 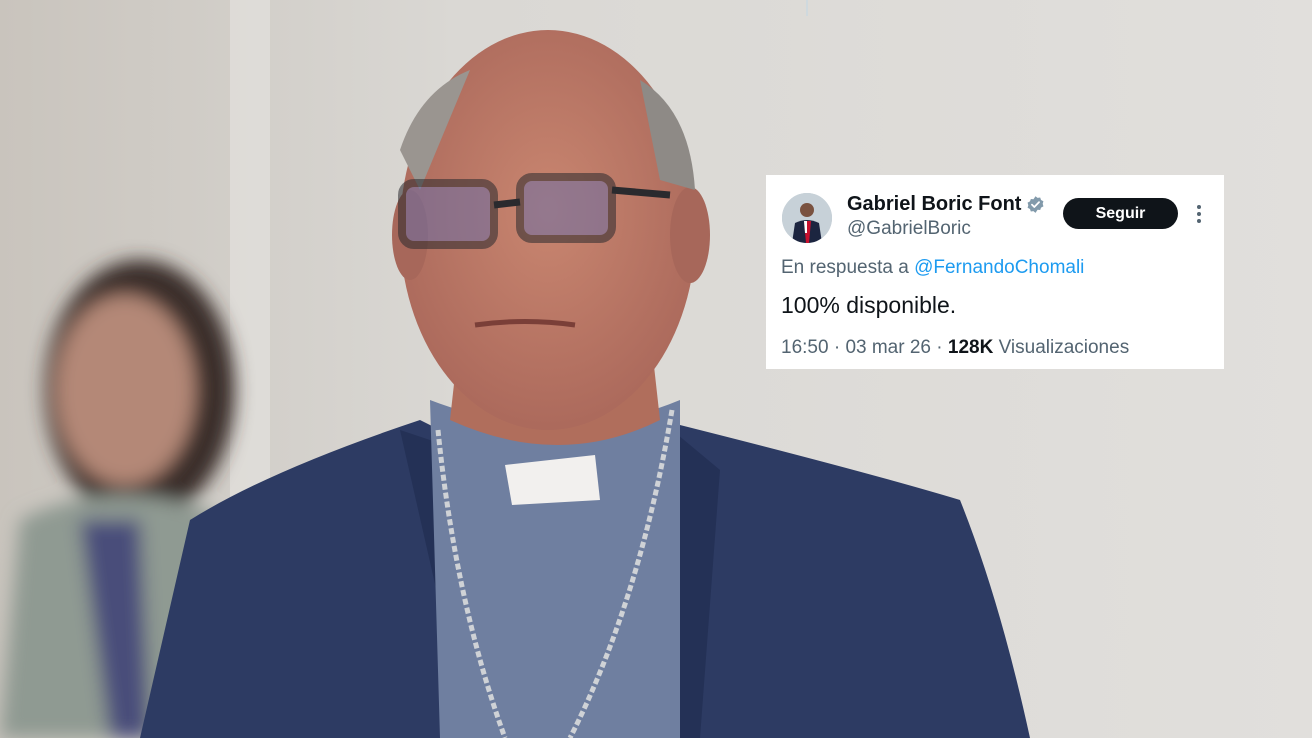 I want to click on avatar-image, so click(x=807, y=218).